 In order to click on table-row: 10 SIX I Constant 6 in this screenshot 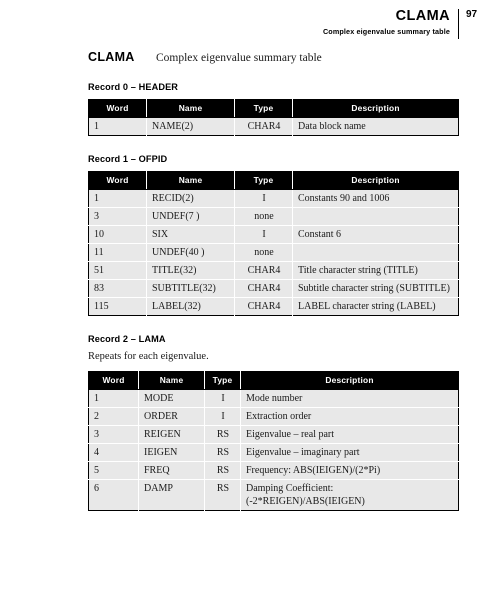, I will do `click(273, 234)`.